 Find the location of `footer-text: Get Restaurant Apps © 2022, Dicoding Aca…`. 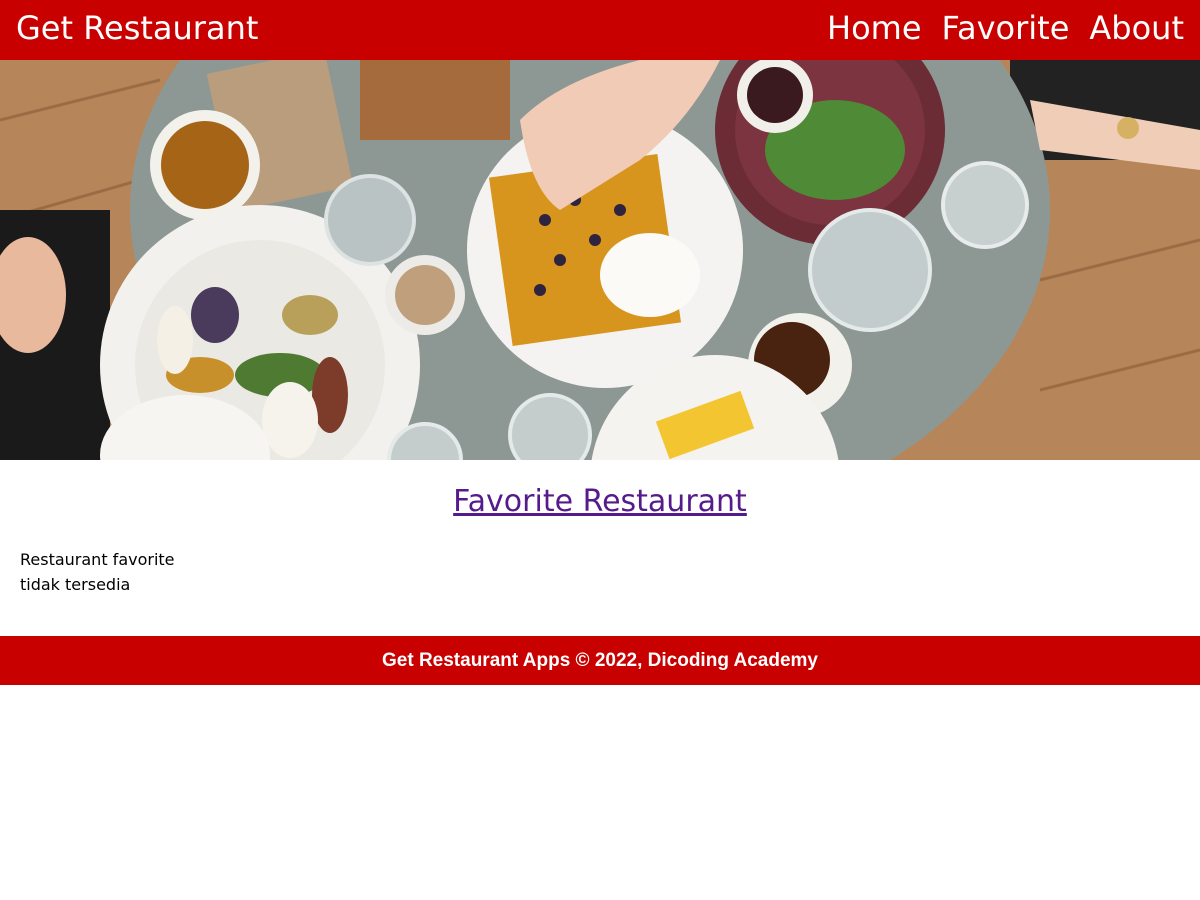

footer-text: Get Restaurant Apps © 2022, Dicoding Aca… is located at coordinates (600, 660).